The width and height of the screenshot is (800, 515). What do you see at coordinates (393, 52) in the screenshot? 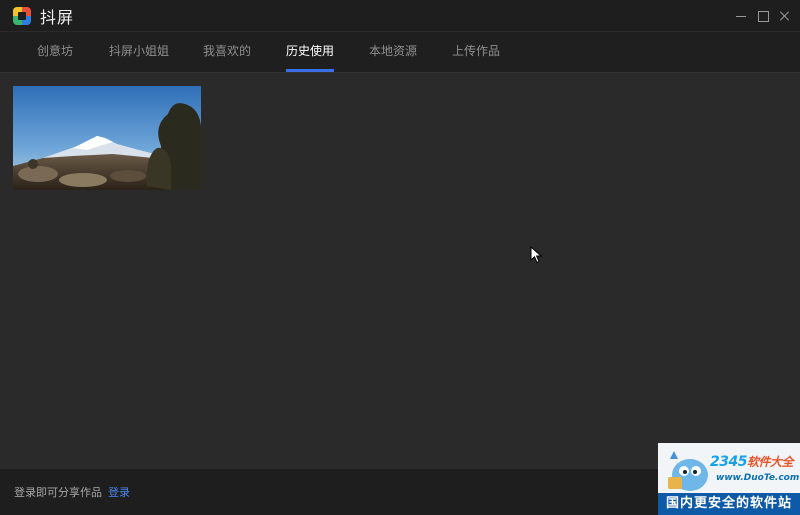
I see `tab-local-resources: 本地资源` at bounding box center [393, 52].